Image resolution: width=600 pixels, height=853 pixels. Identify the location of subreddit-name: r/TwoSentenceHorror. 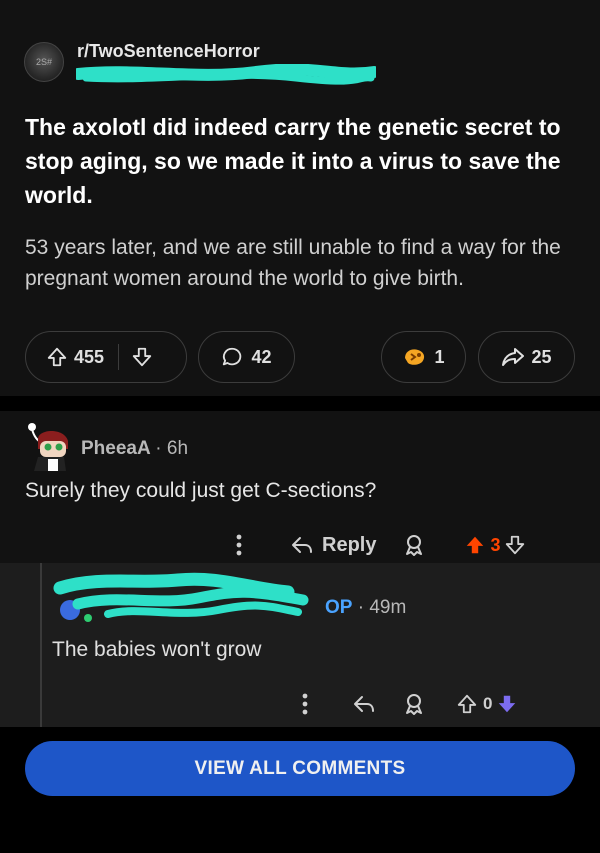
(168, 51).